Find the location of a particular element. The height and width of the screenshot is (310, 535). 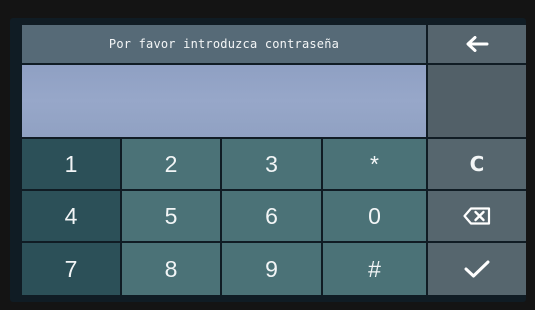

key-label: 5 is located at coordinates (171, 215).